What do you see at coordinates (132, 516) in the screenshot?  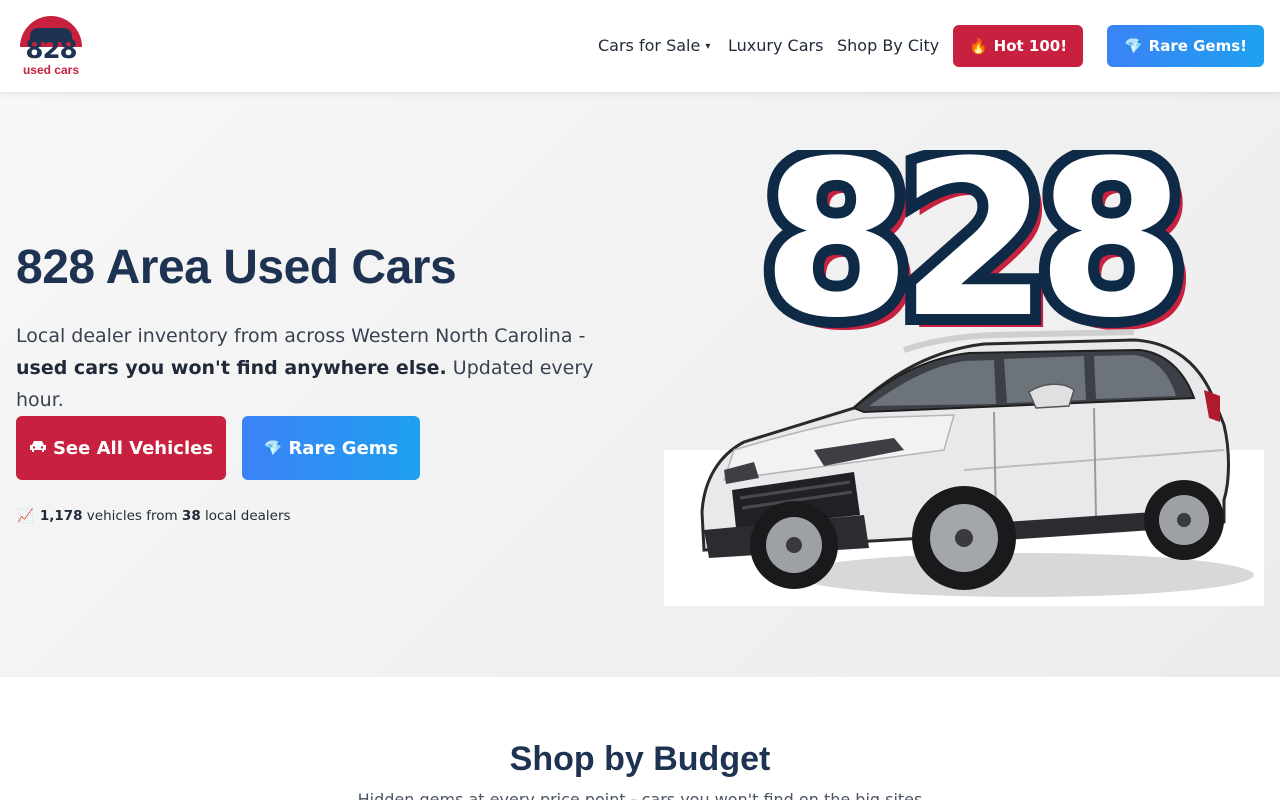 I see `vehicles-text: vehicles from` at bounding box center [132, 516].